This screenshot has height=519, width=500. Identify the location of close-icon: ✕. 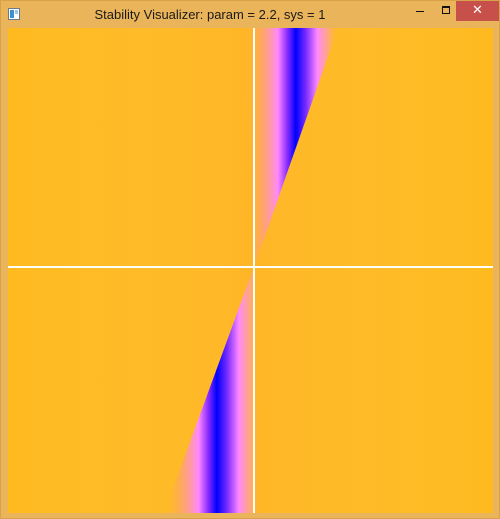
(477, 10).